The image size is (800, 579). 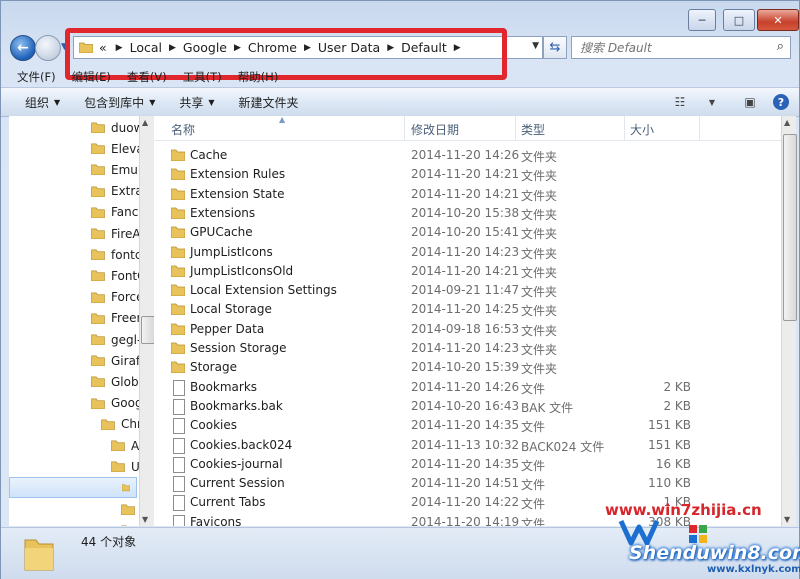 What do you see at coordinates (109, 542) in the screenshot?
I see `item-count: 44 个对象` at bounding box center [109, 542].